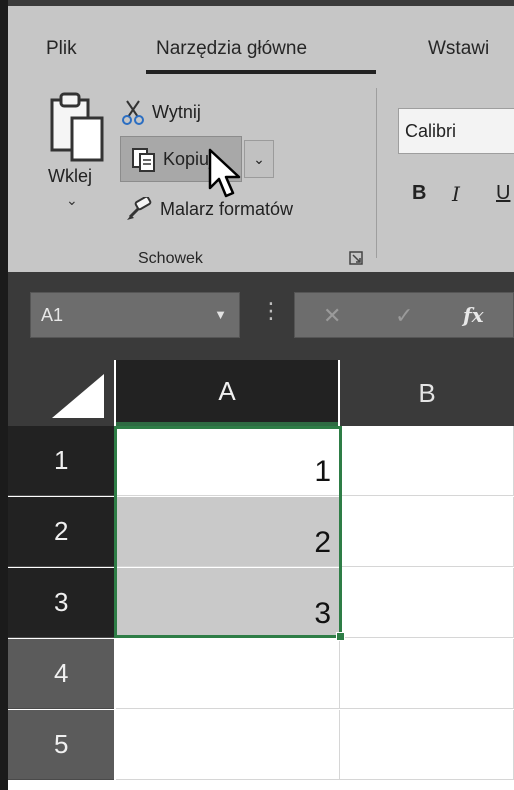 Image resolution: width=514 pixels, height=790 pixels. I want to click on paste-button: Wklej ⌄, so click(77, 155).